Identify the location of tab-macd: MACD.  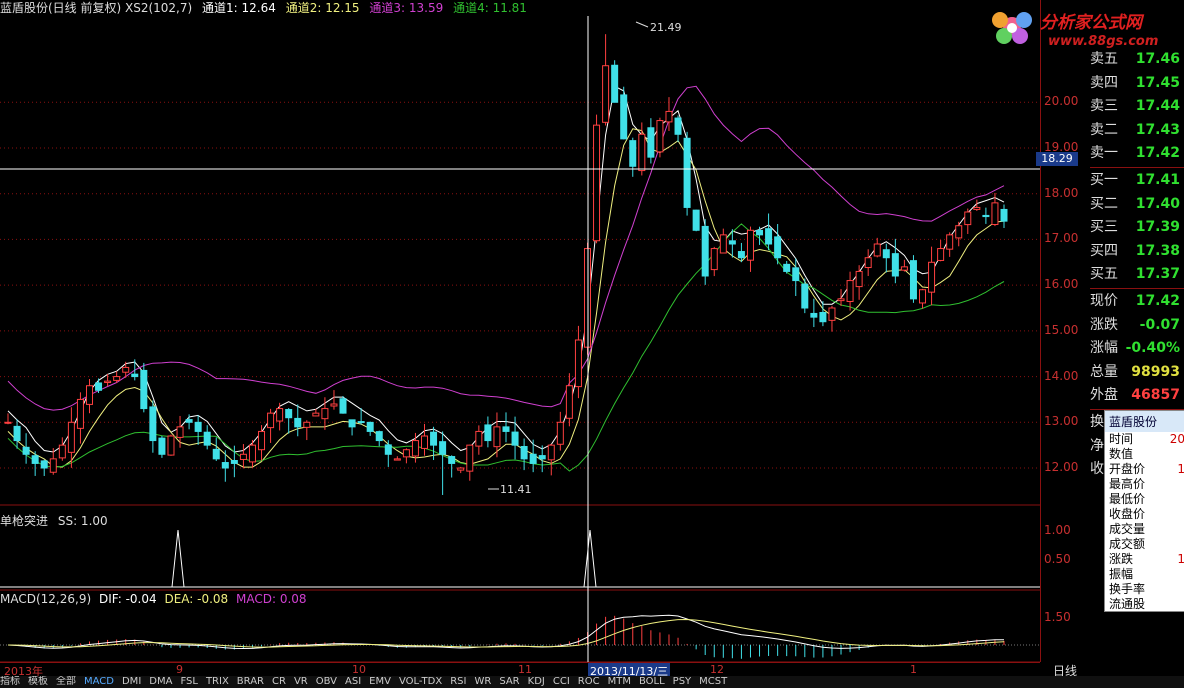
(99, 681).